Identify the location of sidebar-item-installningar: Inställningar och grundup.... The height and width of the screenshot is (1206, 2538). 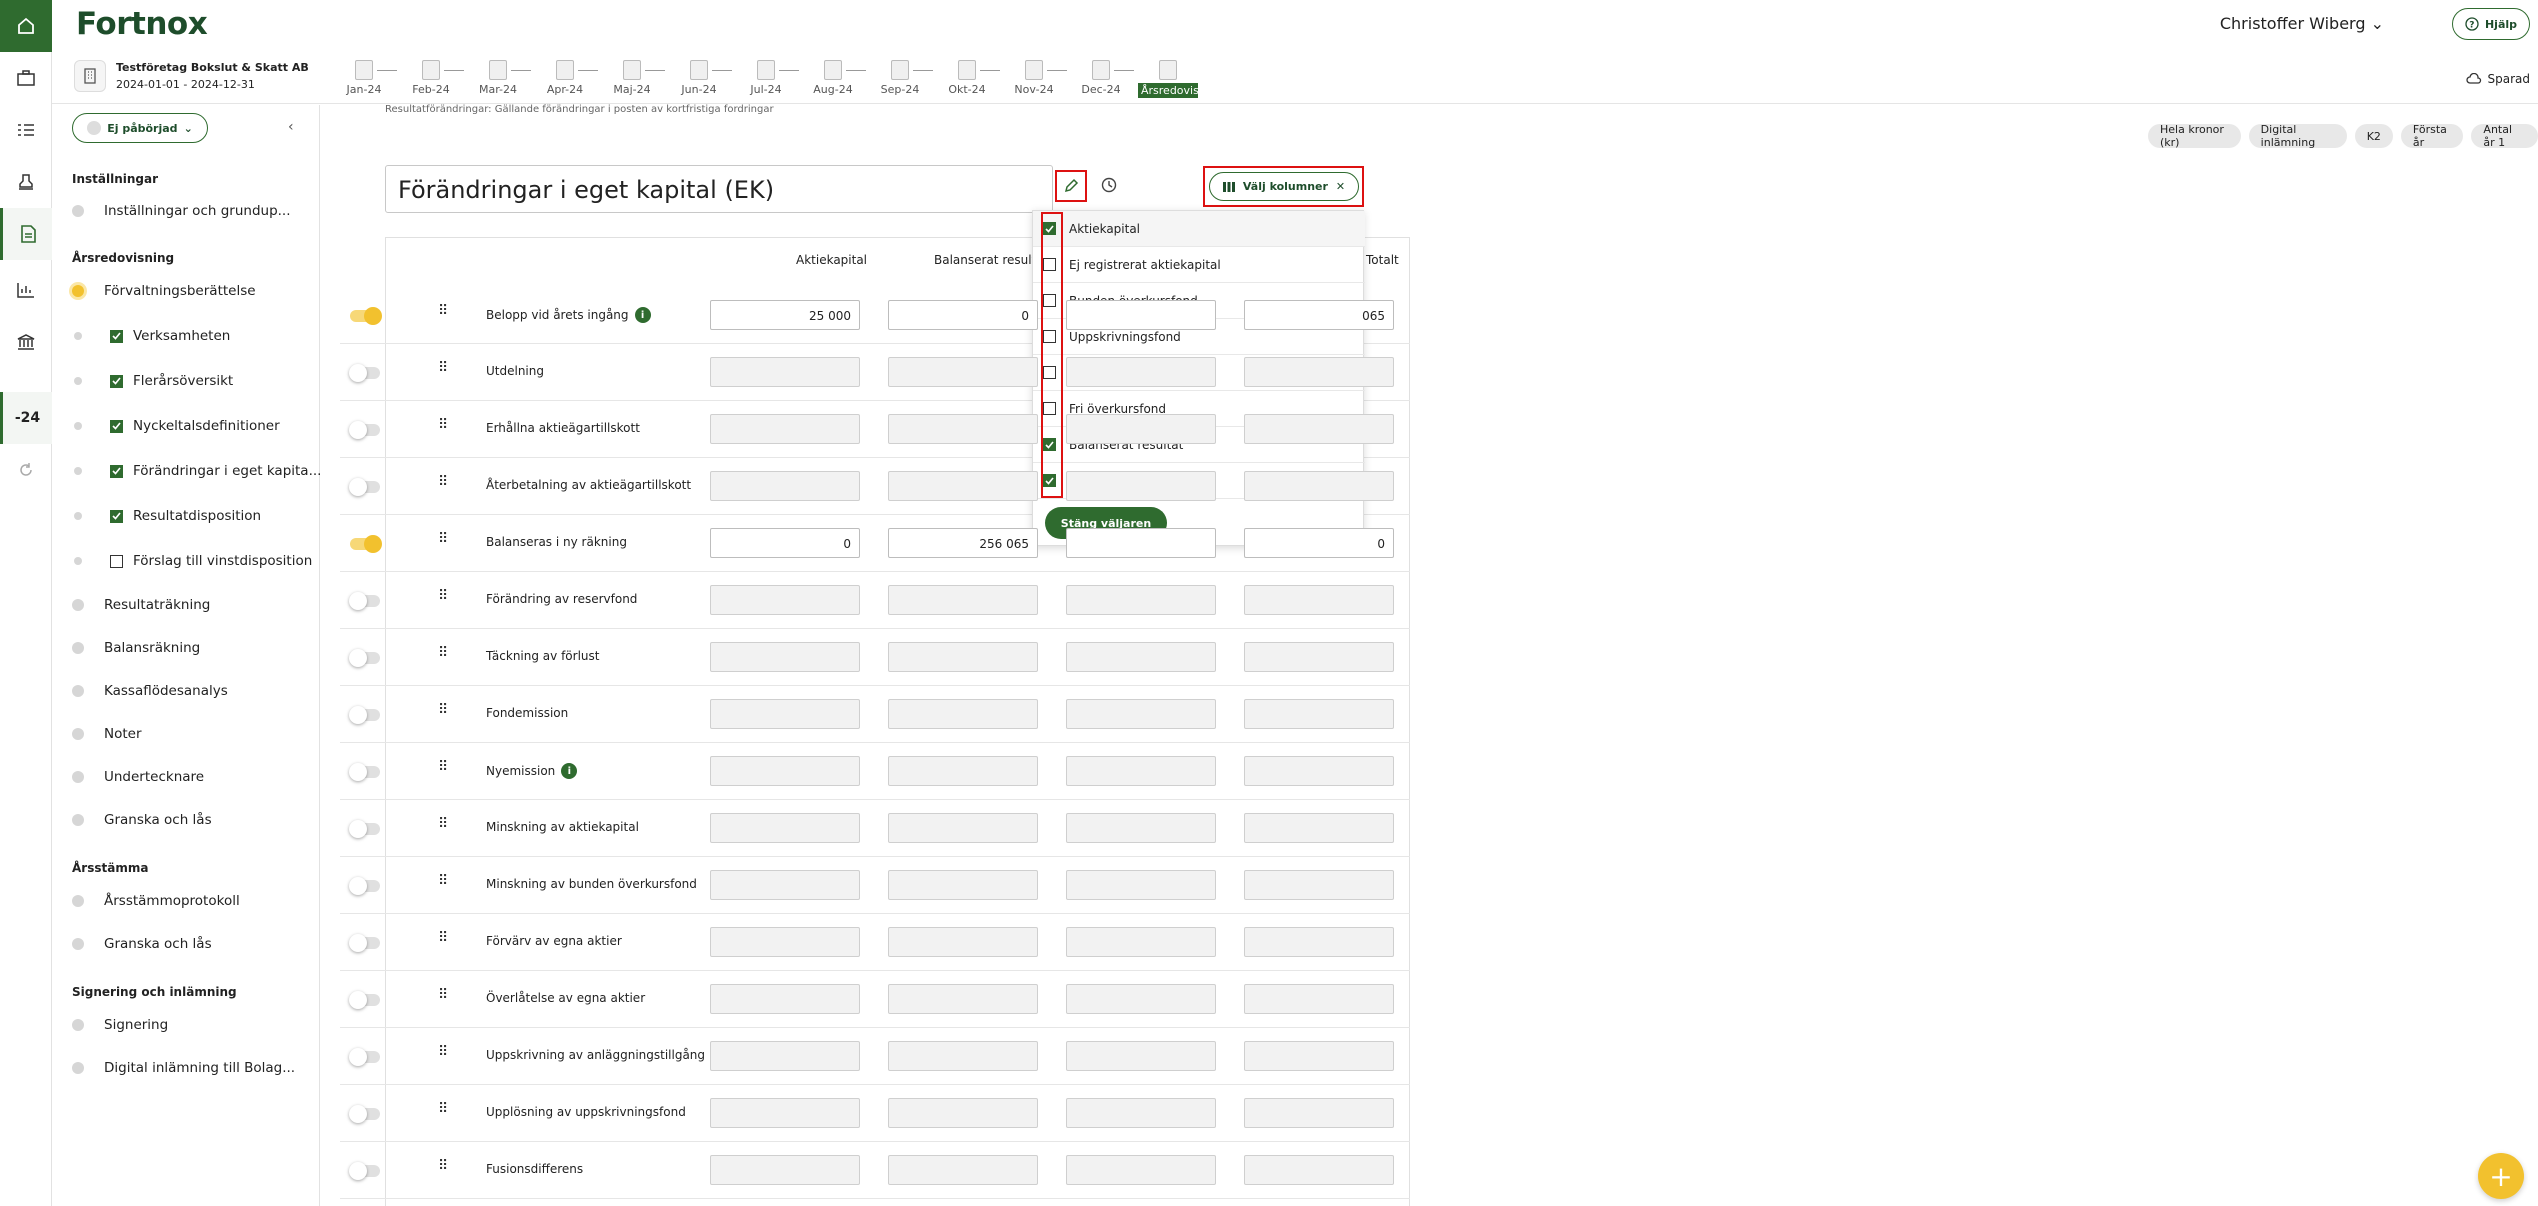
(181, 211).